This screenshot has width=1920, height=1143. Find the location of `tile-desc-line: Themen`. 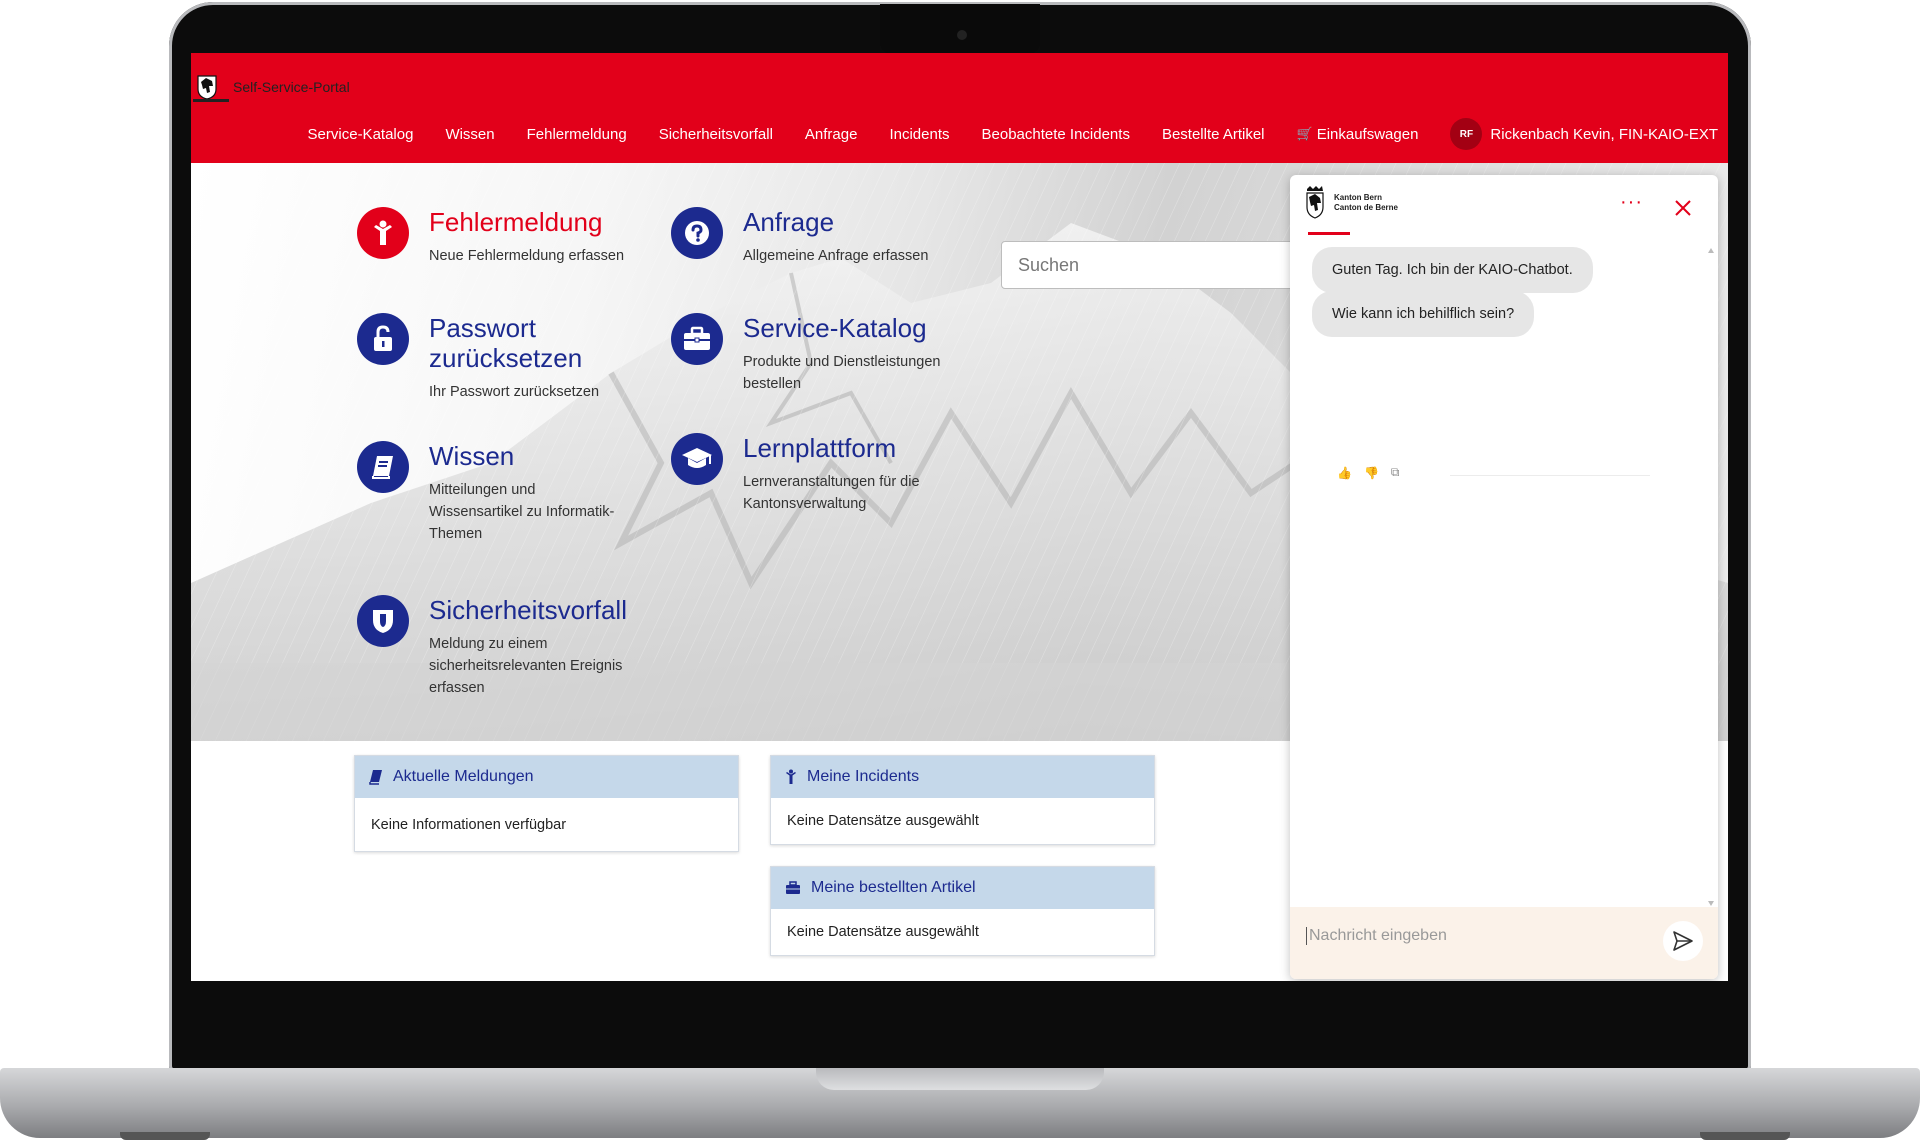

tile-desc-line: Themen is located at coordinates (456, 534).